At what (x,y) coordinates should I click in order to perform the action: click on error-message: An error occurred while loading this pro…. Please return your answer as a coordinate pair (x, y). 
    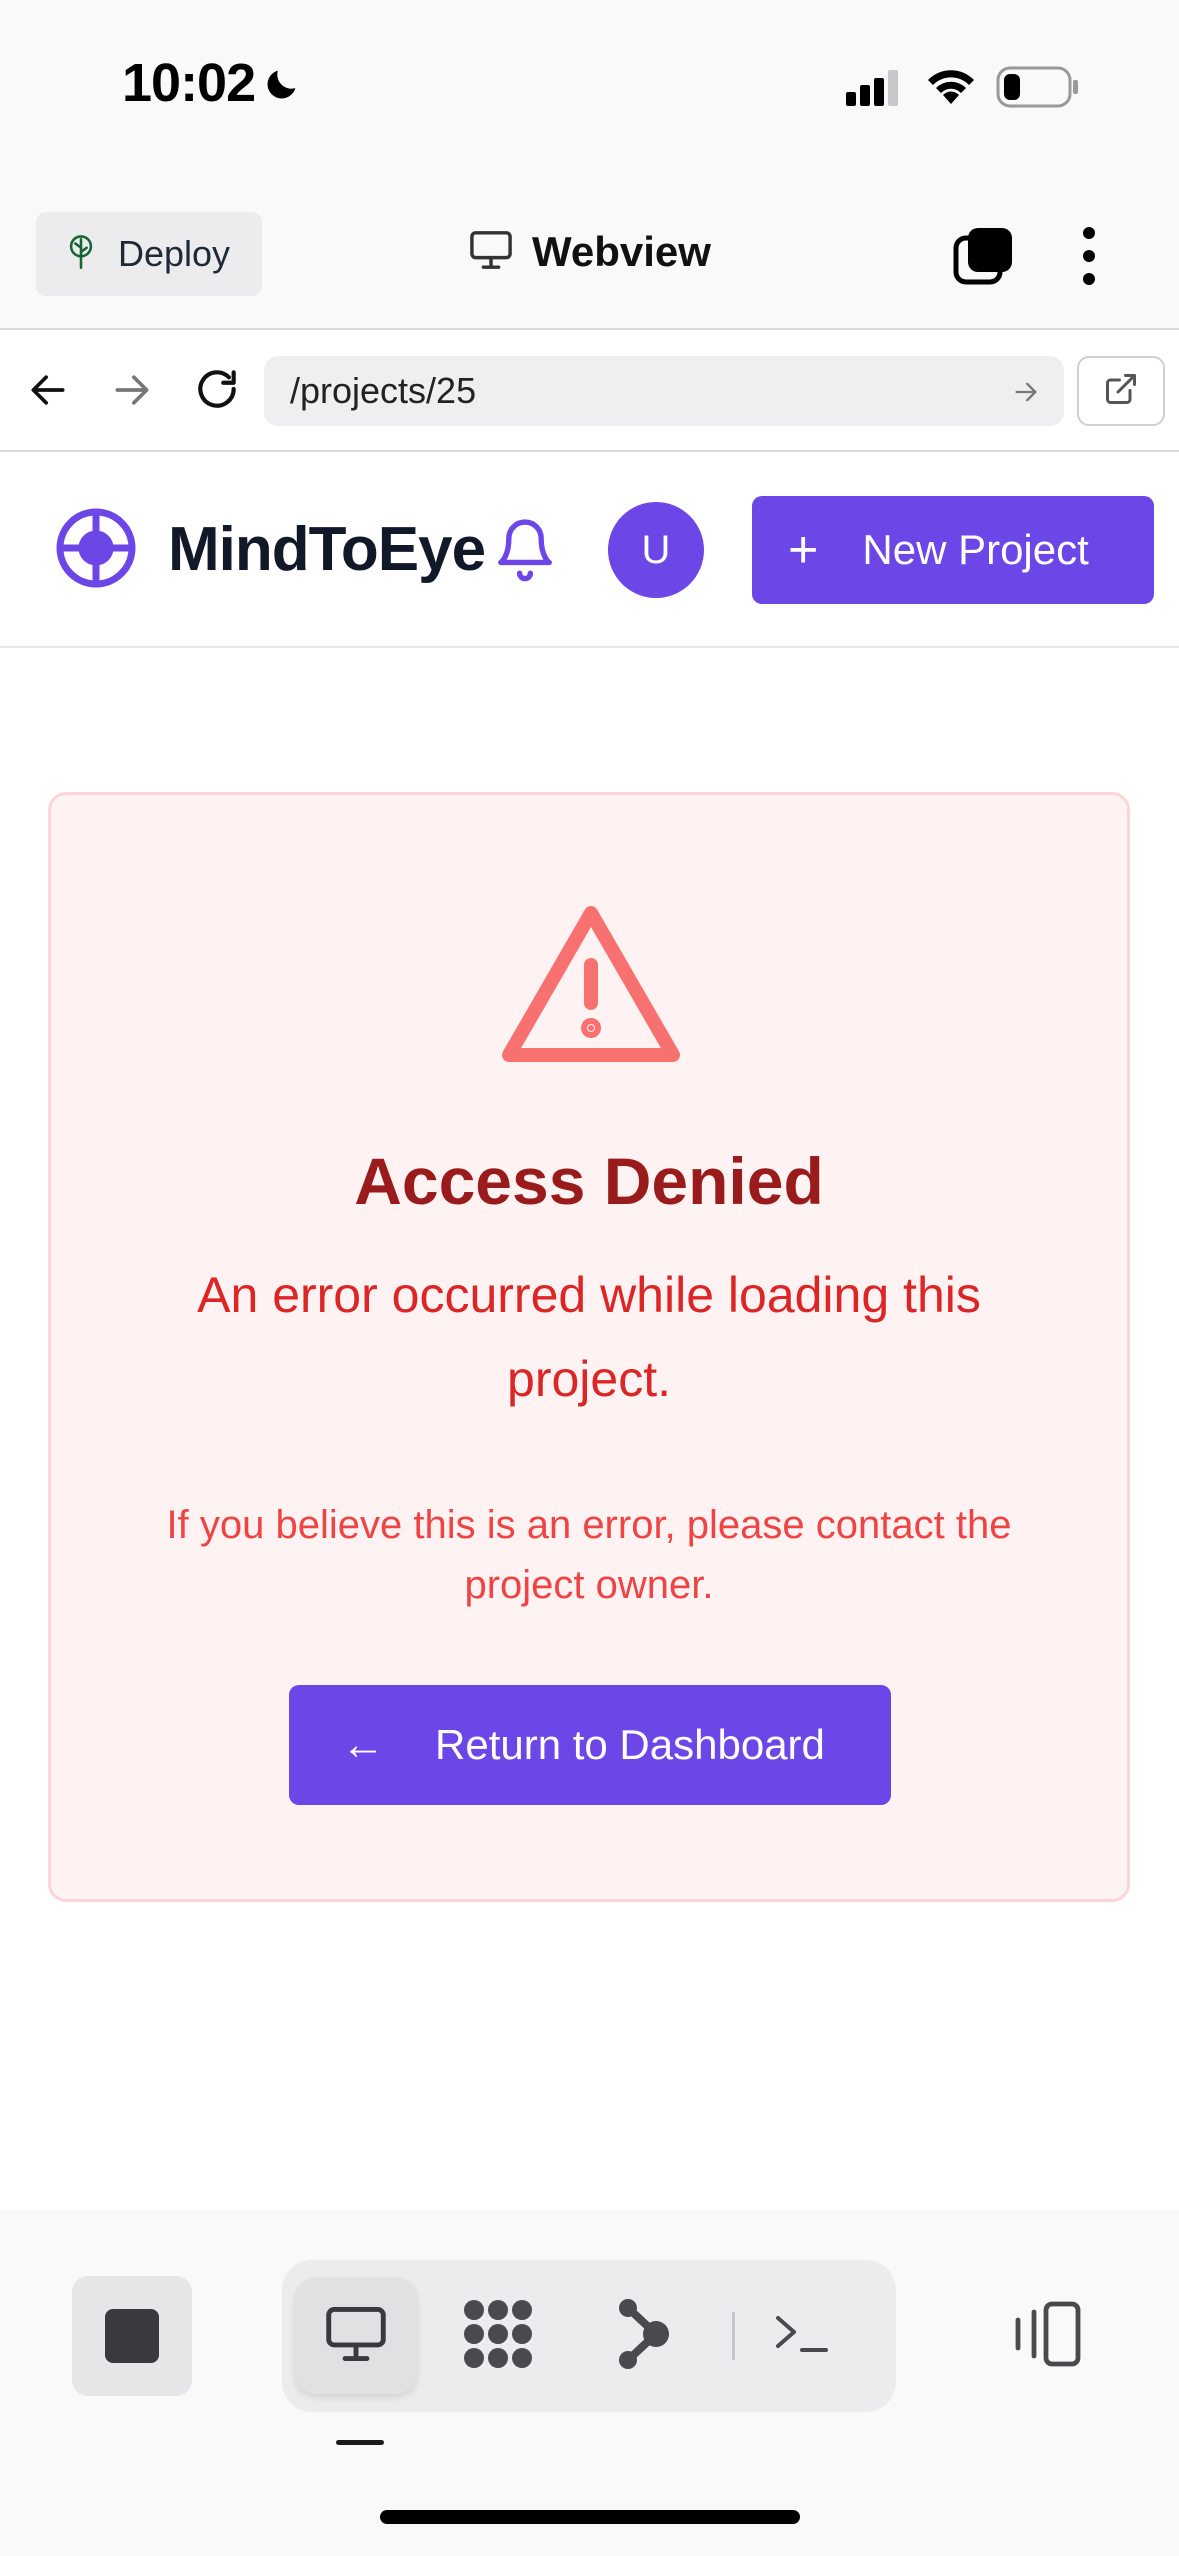
    Looking at the image, I should click on (589, 1337).